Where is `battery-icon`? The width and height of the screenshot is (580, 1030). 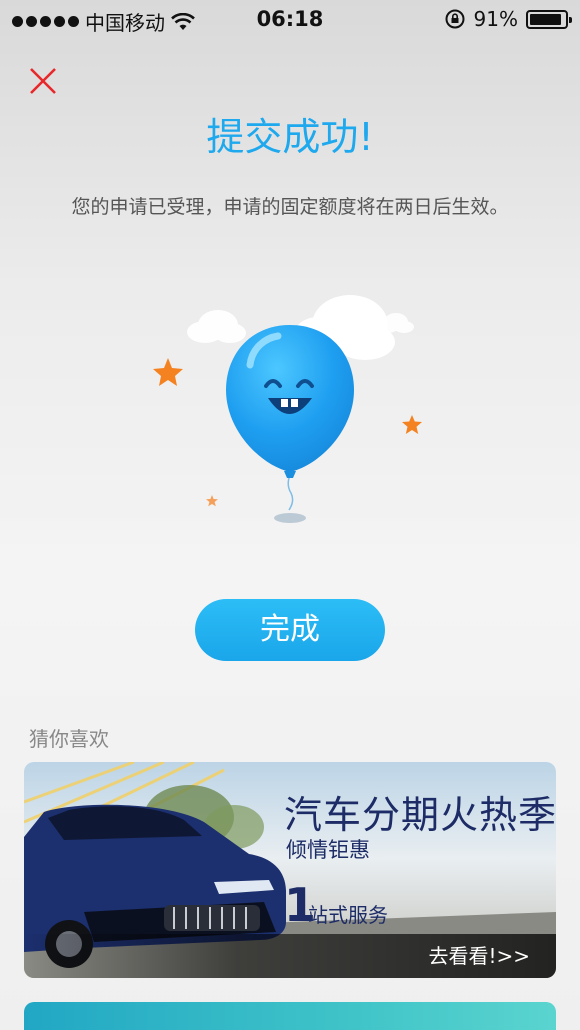 battery-icon is located at coordinates (549, 19).